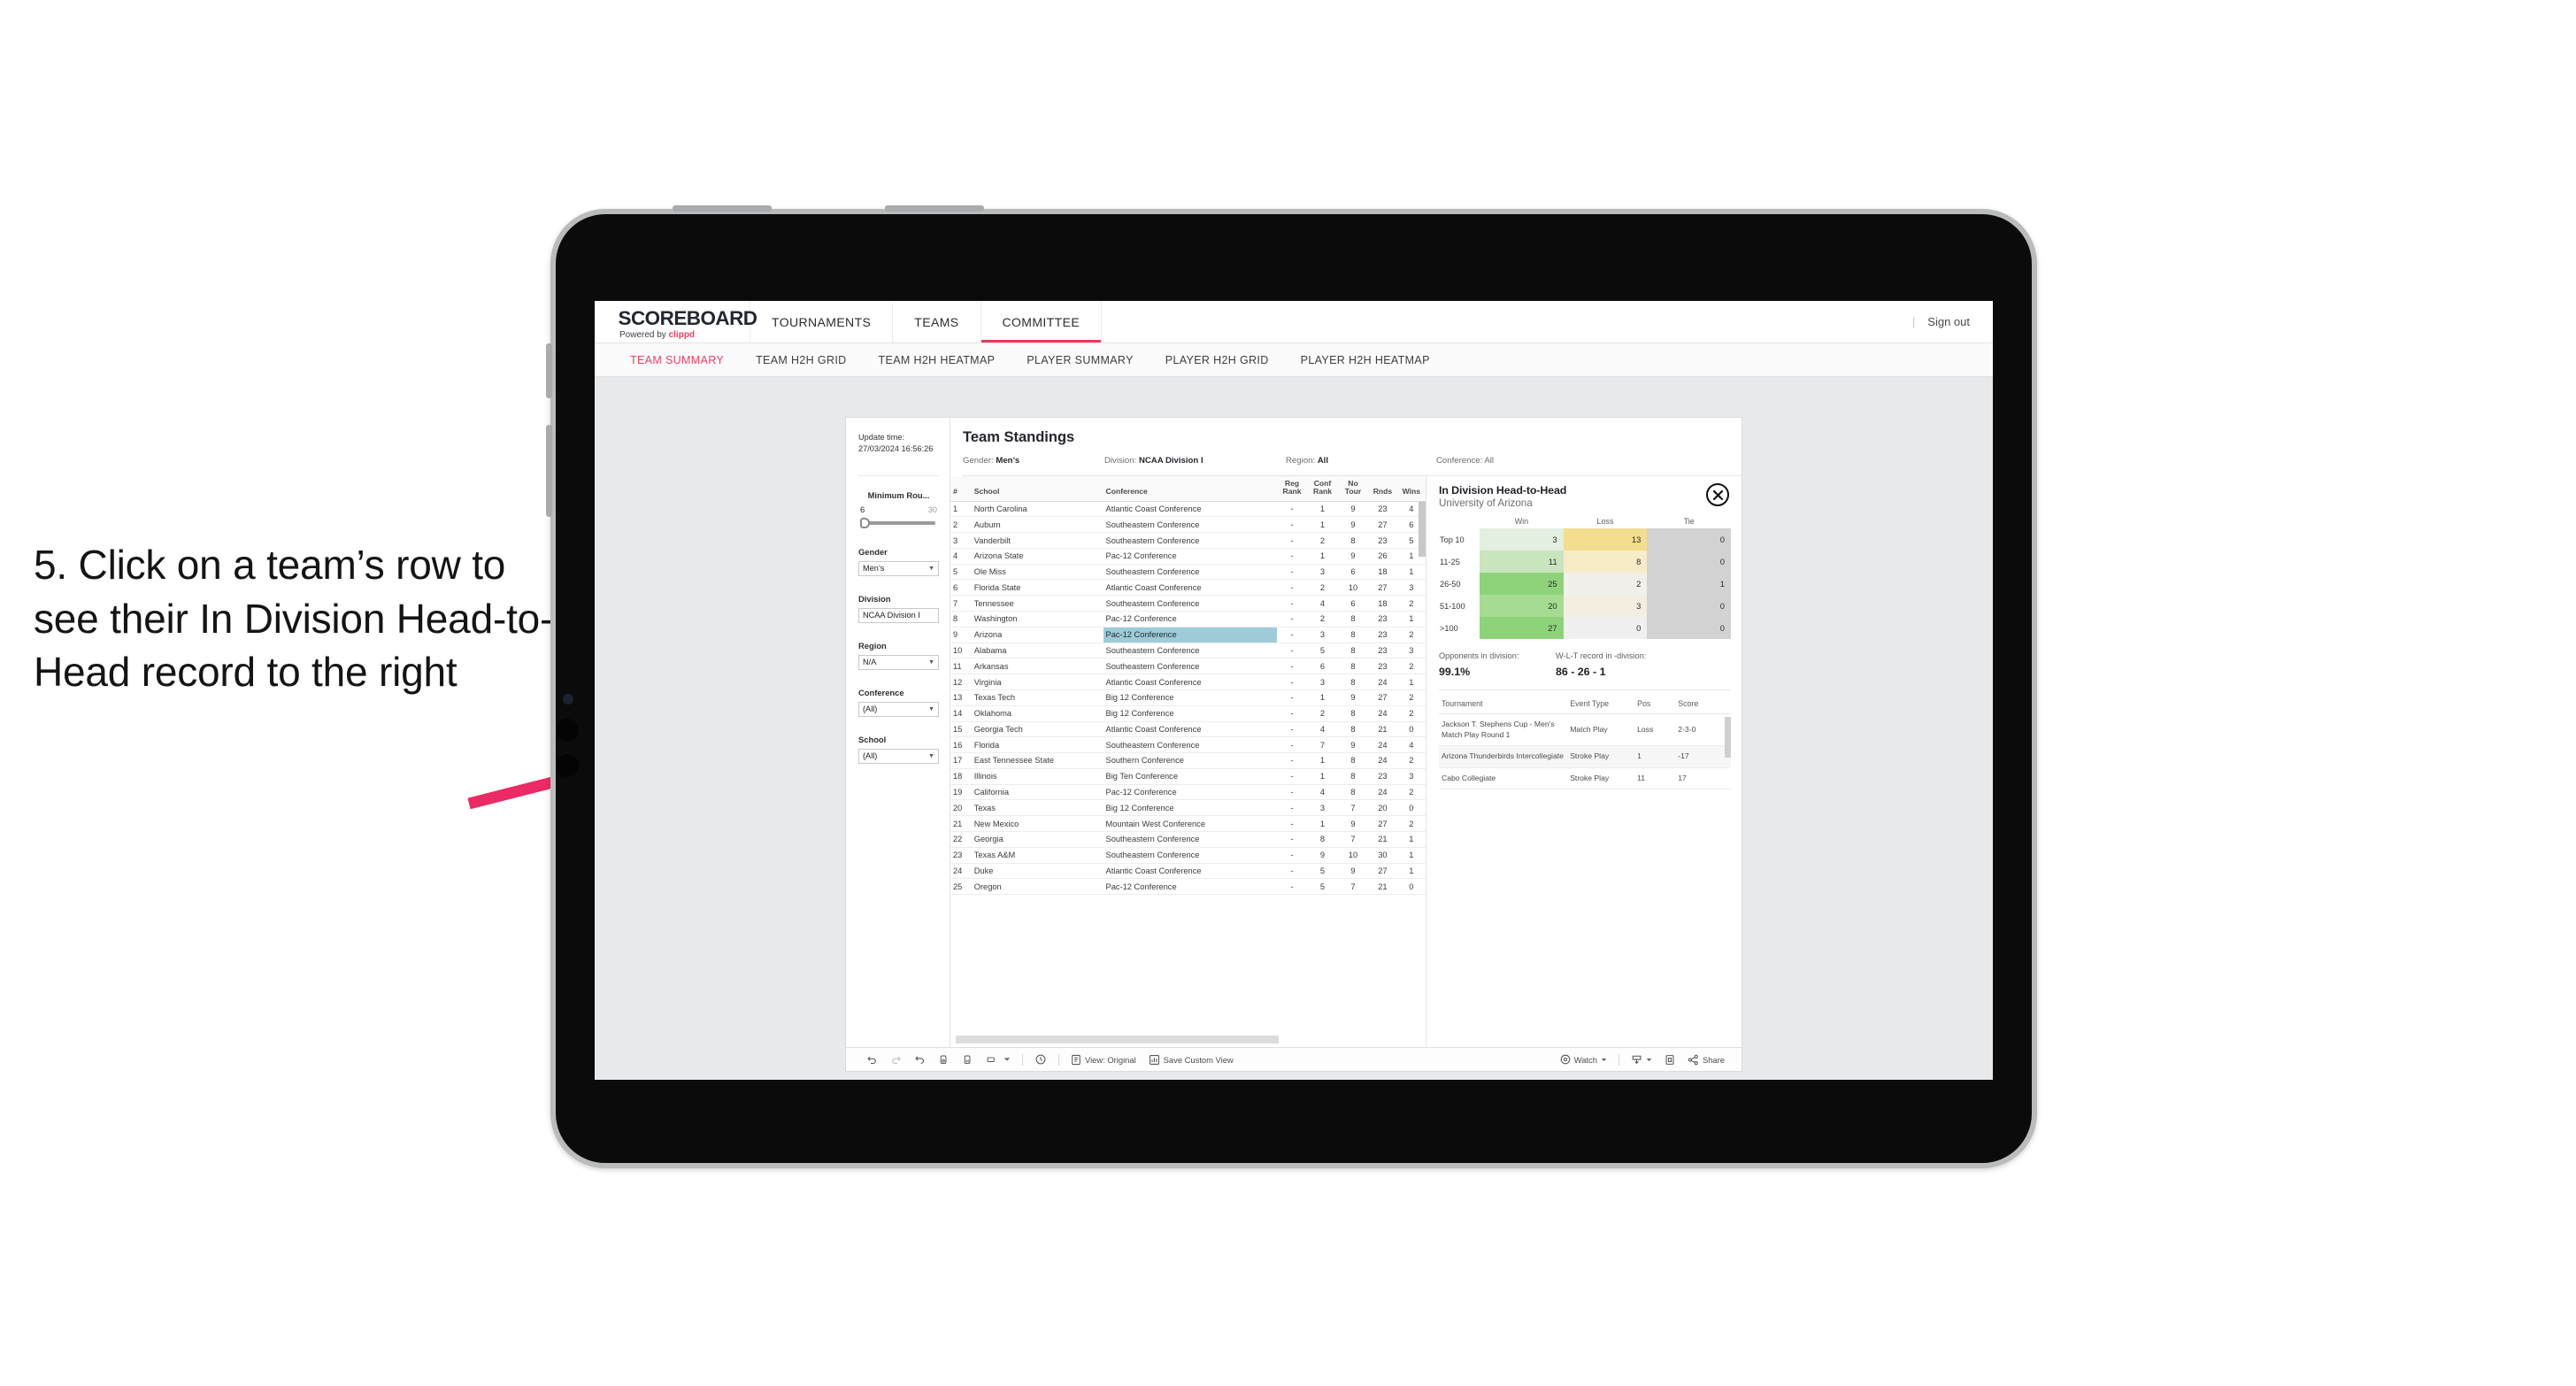  I want to click on table-row: 9 Arizona Pac-12 Conference -3 8 23 2, so click(1188, 635).